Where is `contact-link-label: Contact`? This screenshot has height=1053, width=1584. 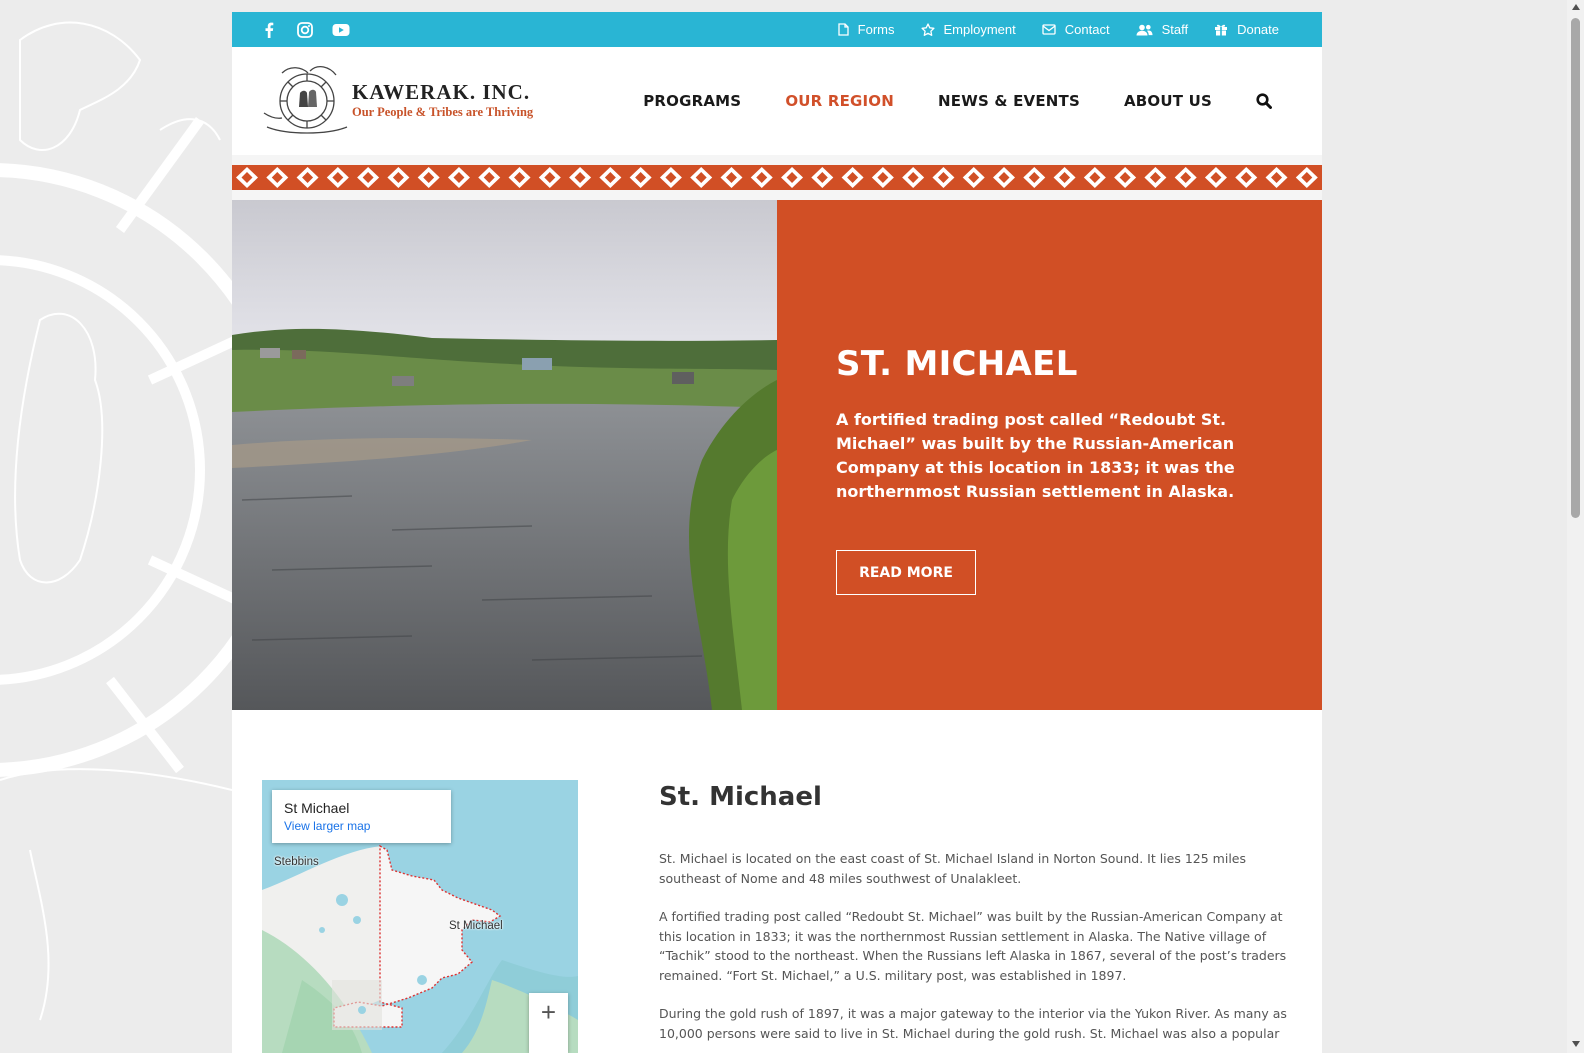 contact-link-label: Contact is located at coordinates (1087, 29).